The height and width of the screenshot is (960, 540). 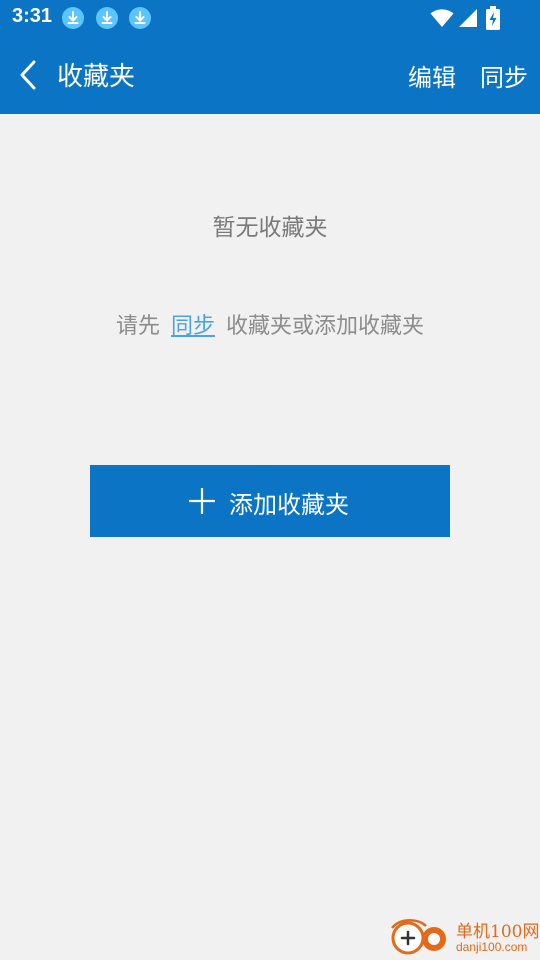 I want to click on back-button, so click(x=28, y=75).